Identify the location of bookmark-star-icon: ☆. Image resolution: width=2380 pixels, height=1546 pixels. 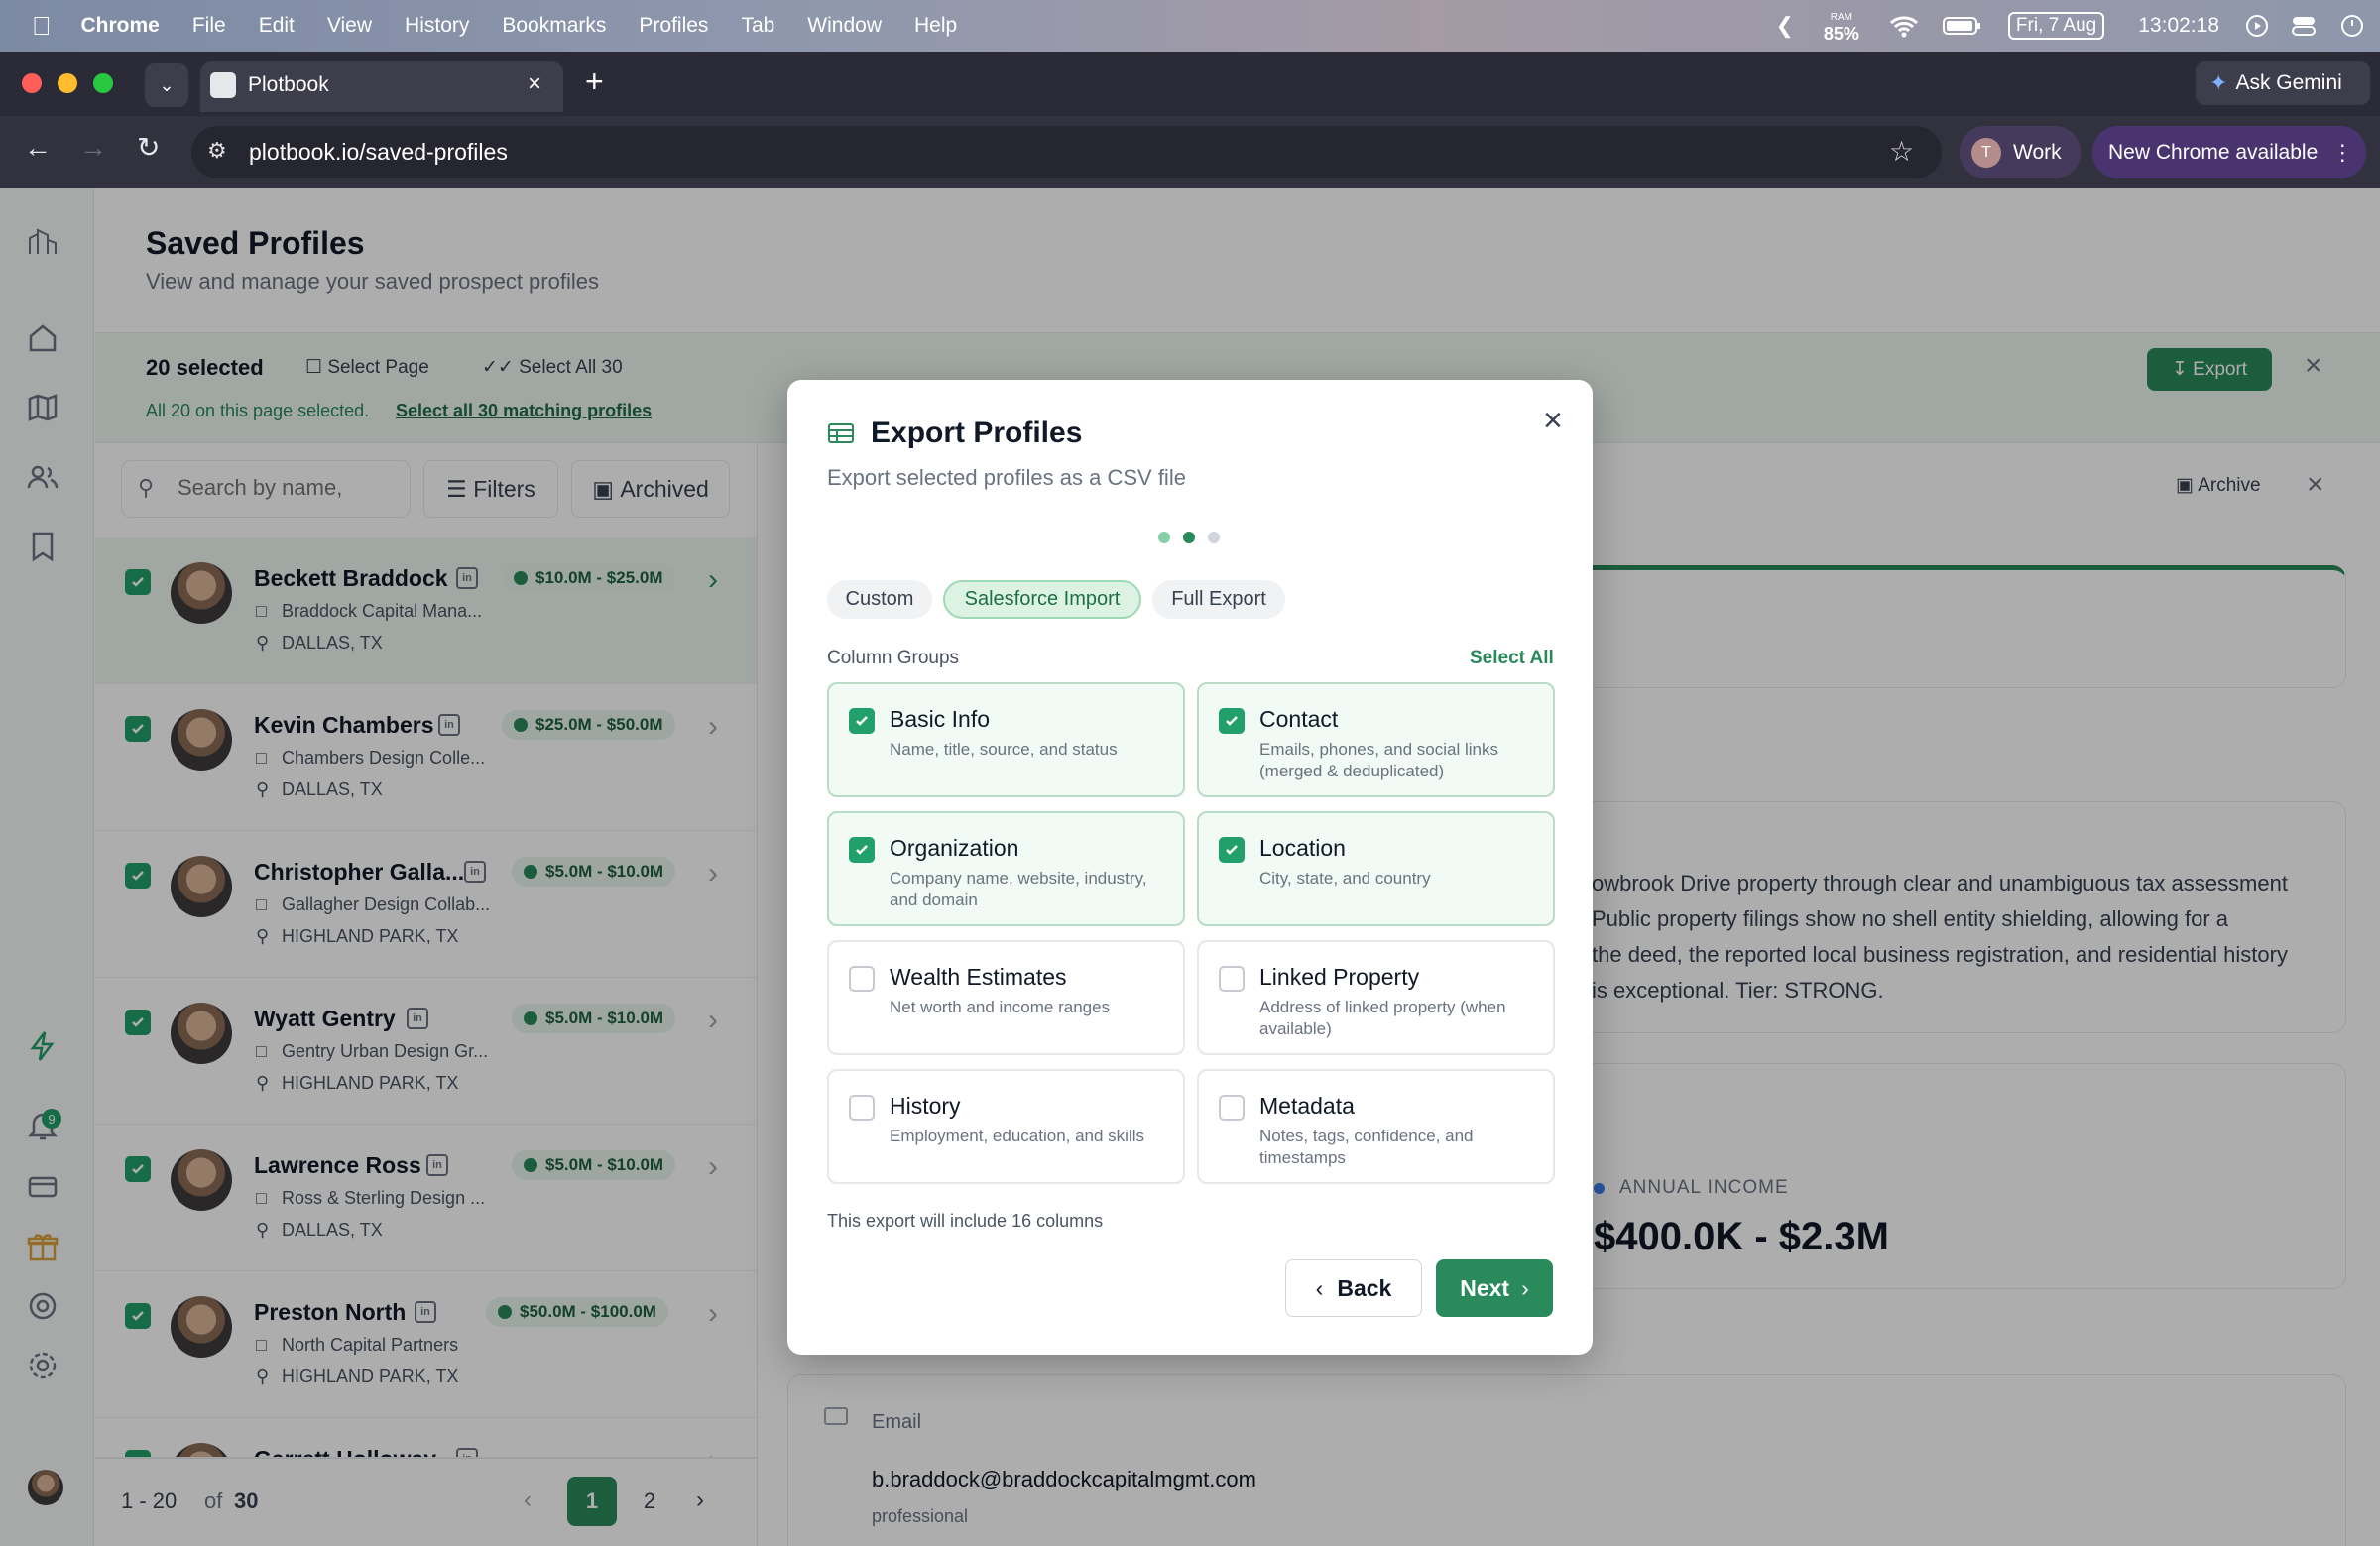
(1901, 151).